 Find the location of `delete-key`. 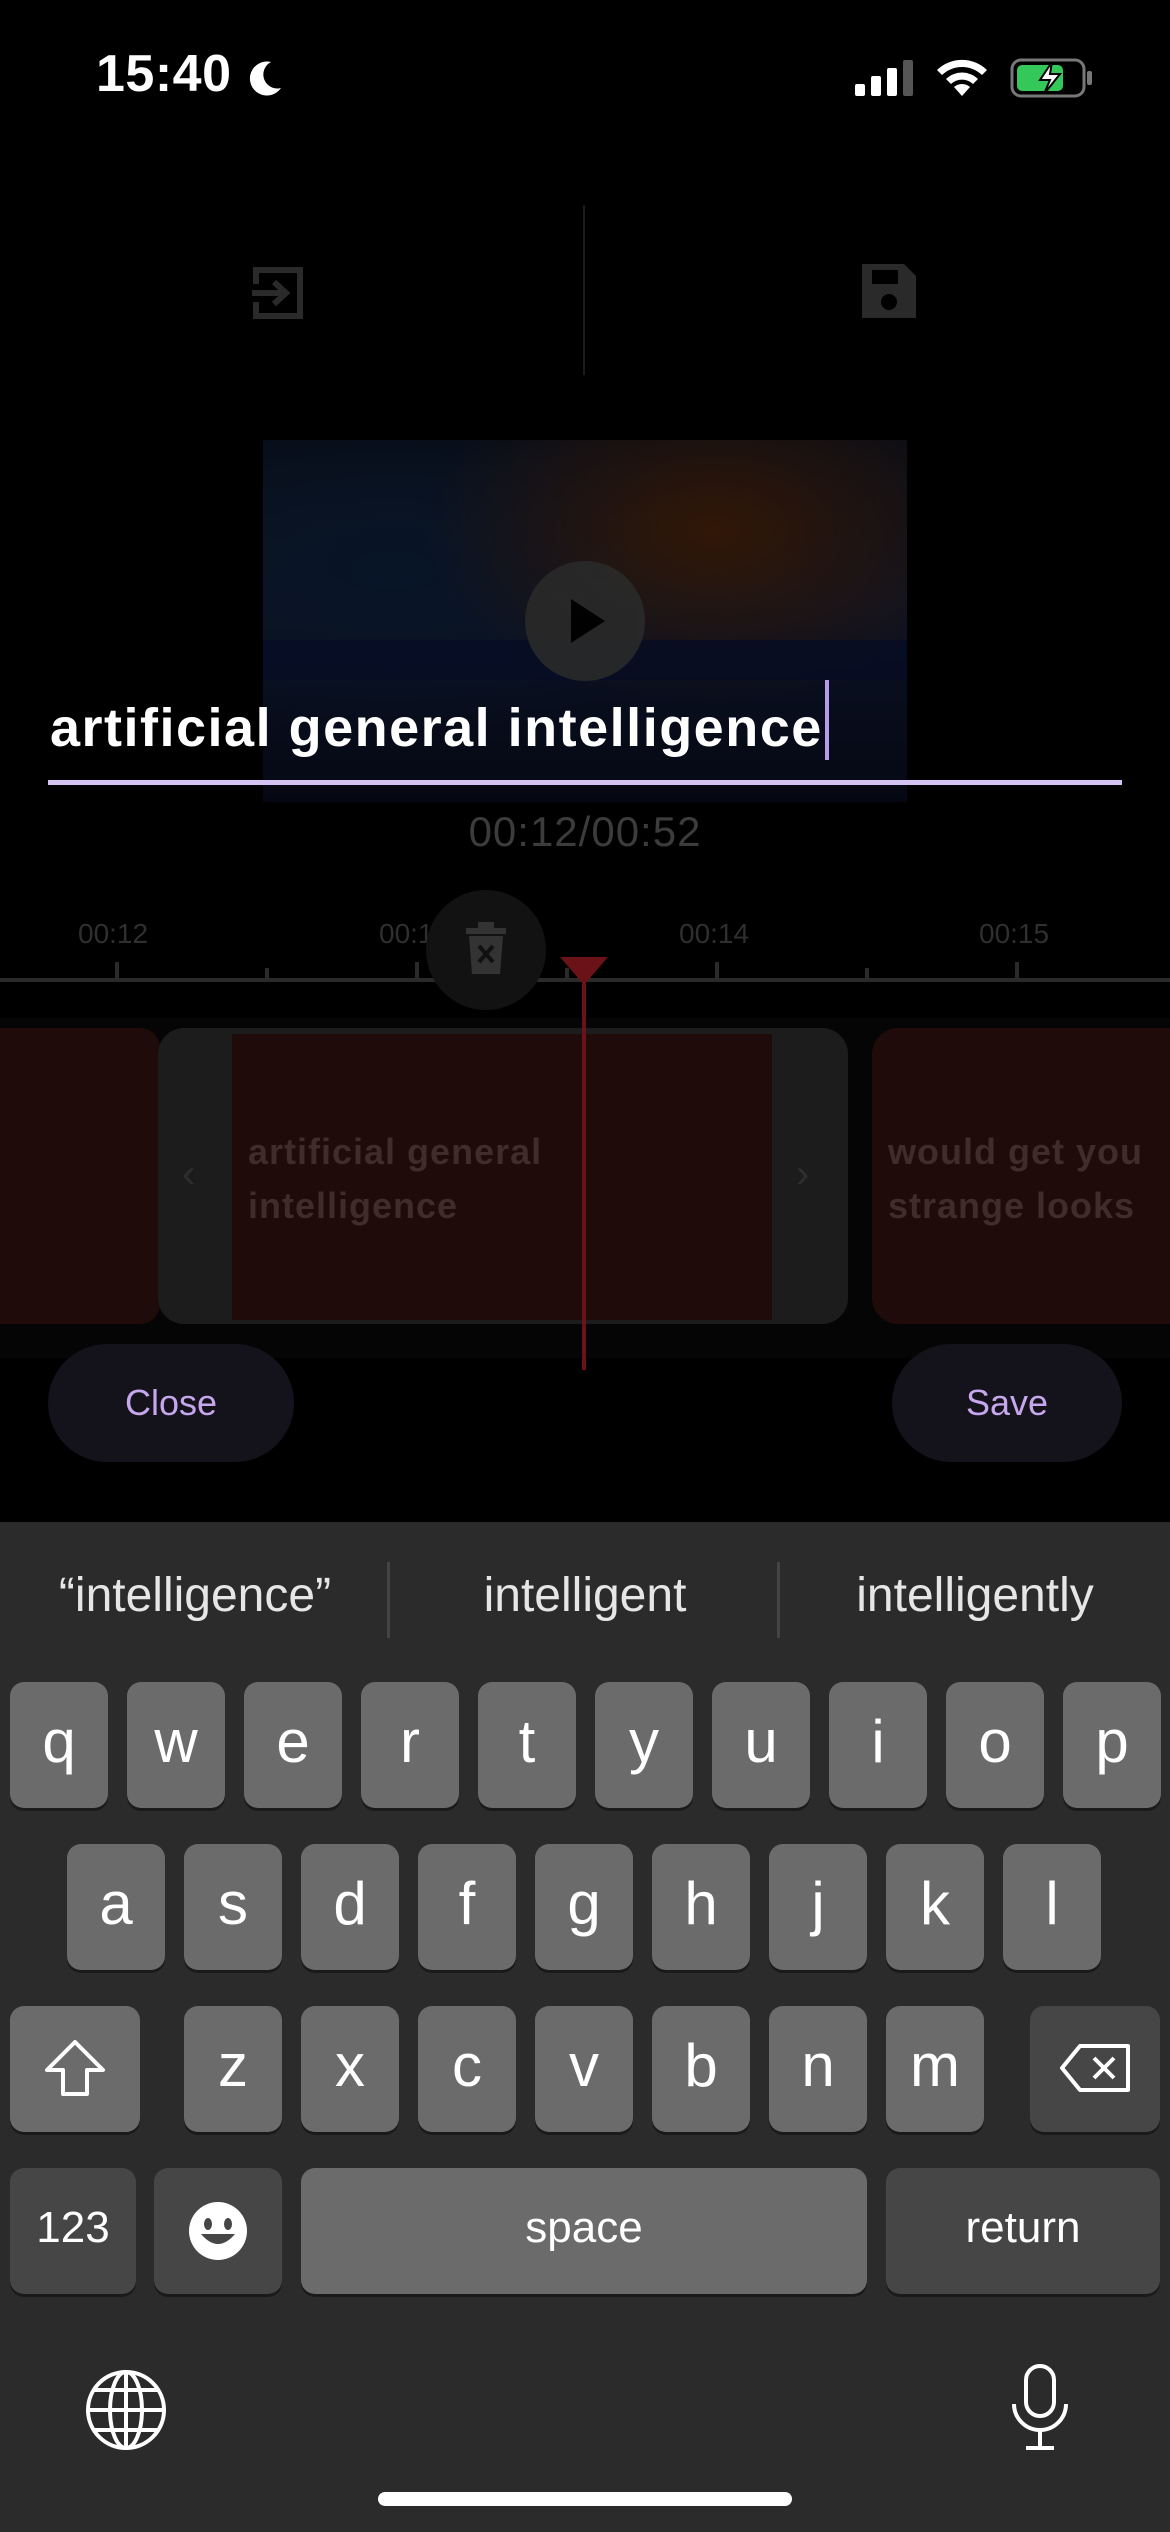

delete-key is located at coordinates (1095, 2069).